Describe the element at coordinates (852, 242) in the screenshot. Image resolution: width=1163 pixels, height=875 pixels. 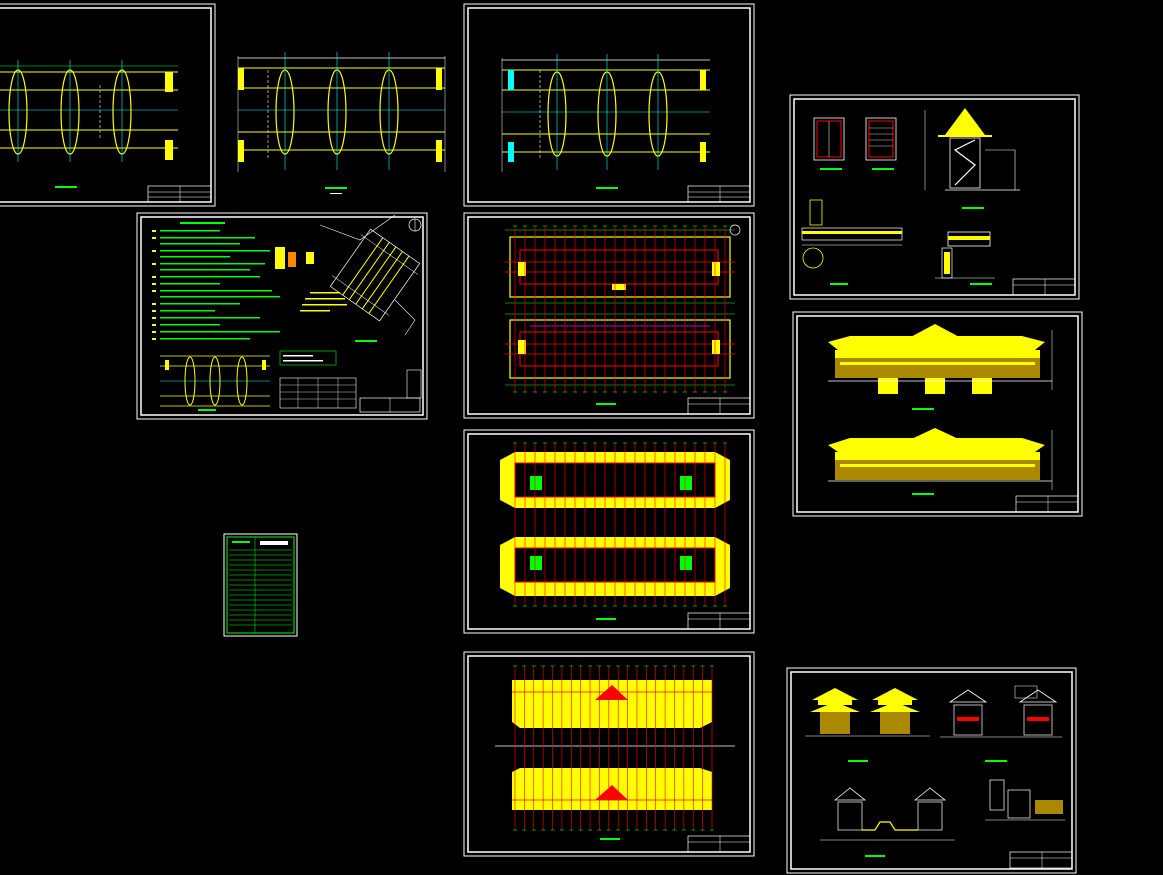
I see `railing-detail` at that location.